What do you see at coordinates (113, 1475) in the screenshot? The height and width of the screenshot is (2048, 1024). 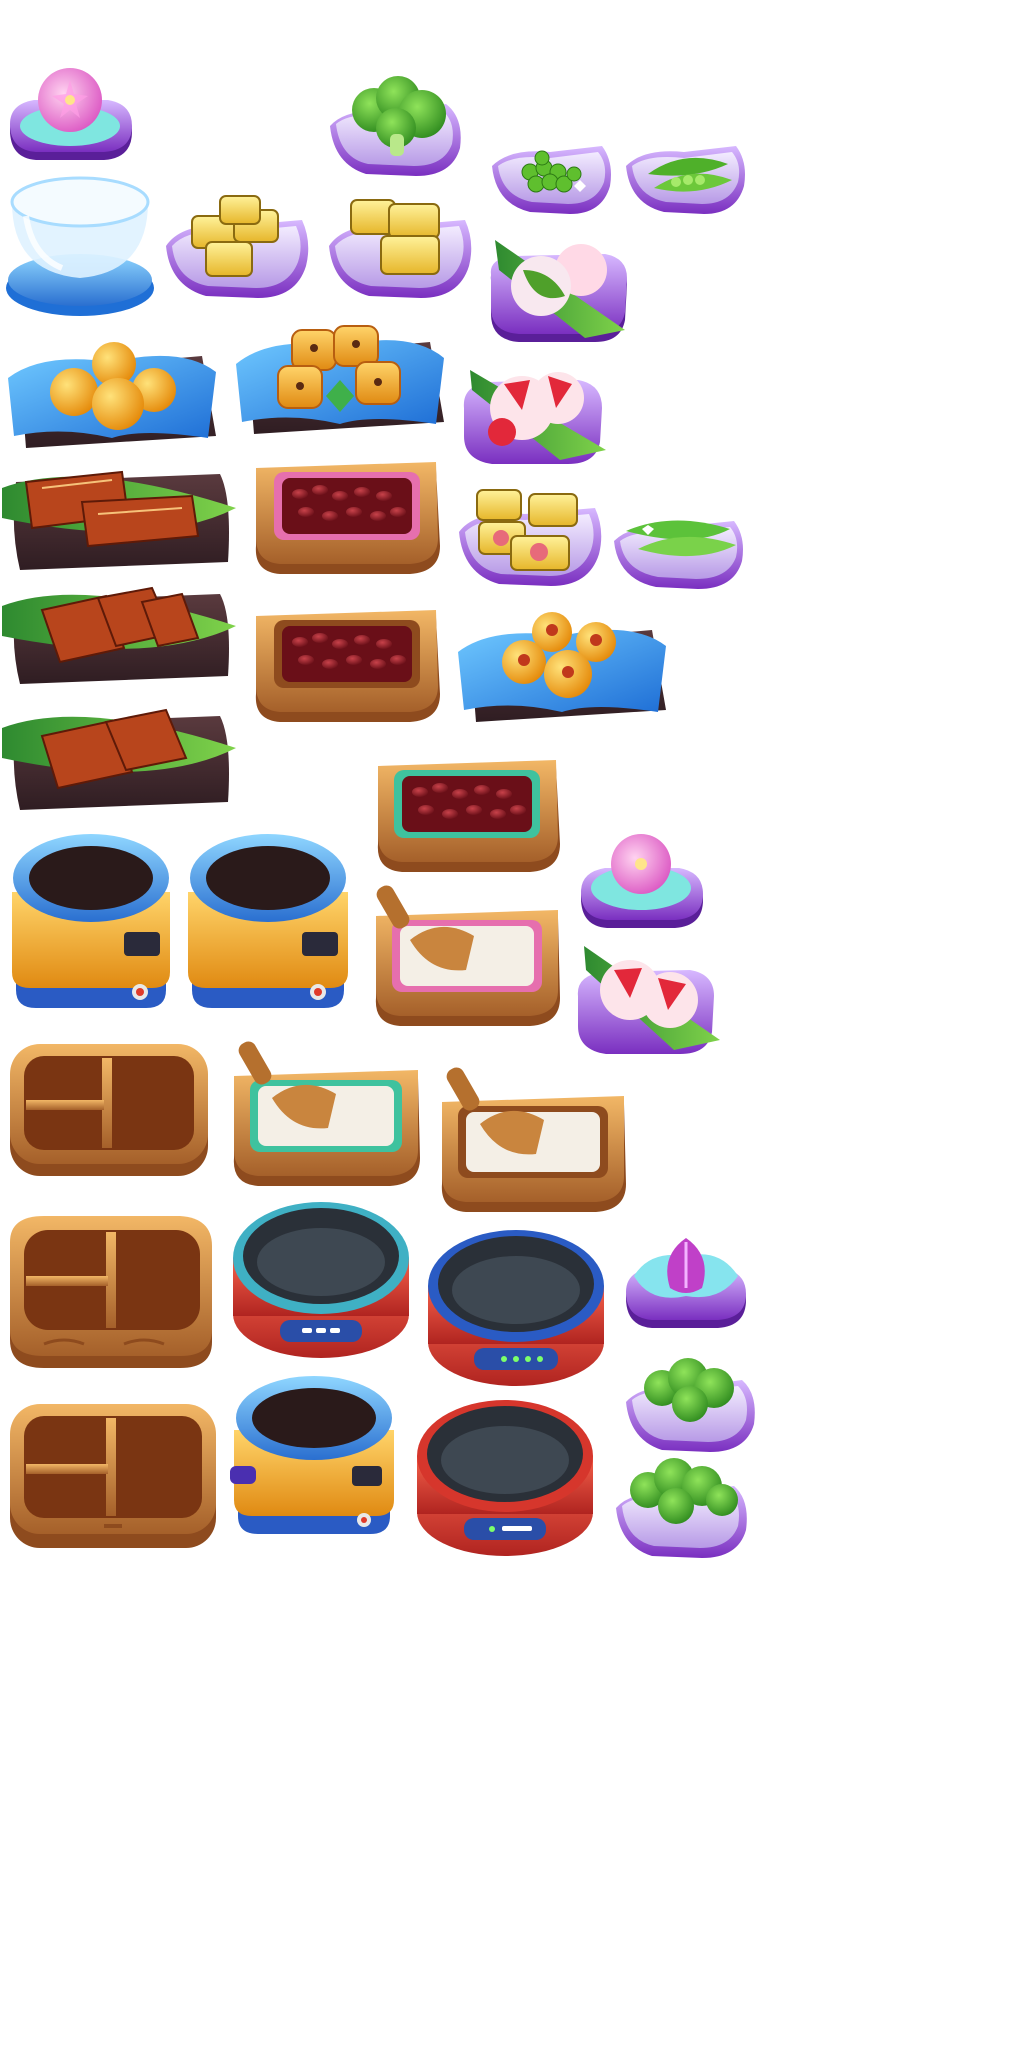 I see `bento-box-3-icon` at bounding box center [113, 1475].